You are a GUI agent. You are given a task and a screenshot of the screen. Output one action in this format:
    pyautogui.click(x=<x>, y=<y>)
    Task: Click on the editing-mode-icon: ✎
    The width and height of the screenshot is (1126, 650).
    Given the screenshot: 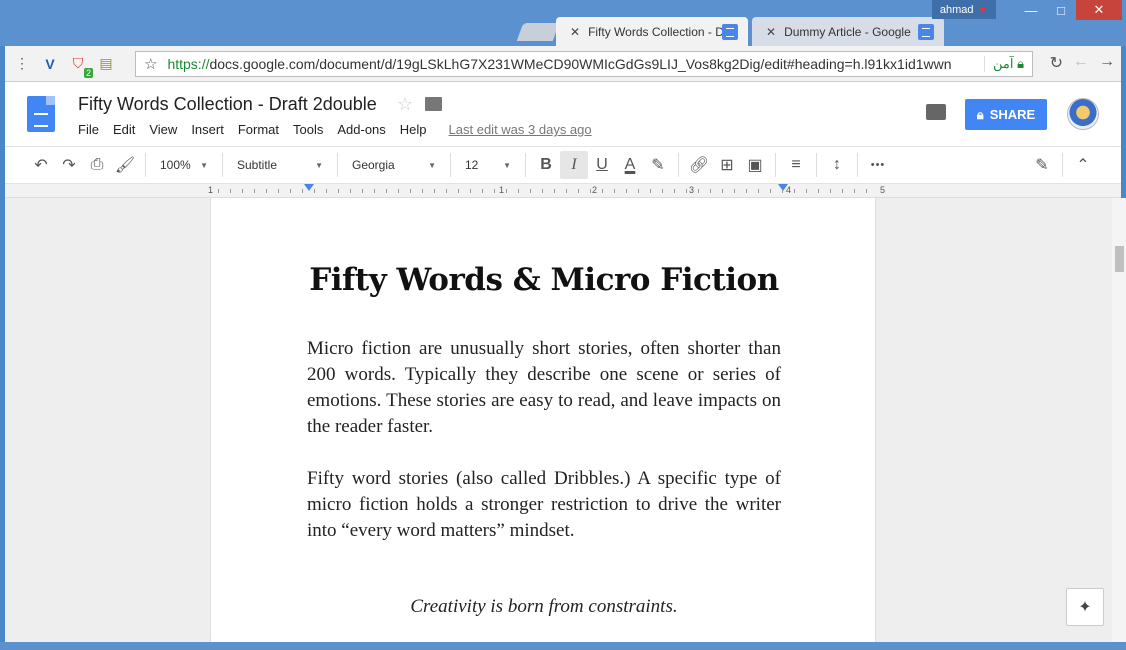 What is the action you would take?
    pyautogui.click(x=1042, y=165)
    